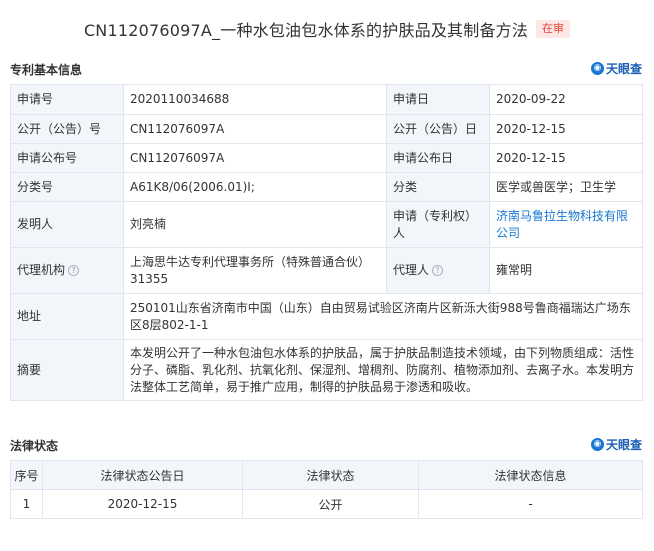 The width and height of the screenshot is (654, 551). What do you see at coordinates (306, 30) in the screenshot?
I see `page-title: CN112076097A_一种水包油包水体系的护肤品及其制备方法` at bounding box center [306, 30].